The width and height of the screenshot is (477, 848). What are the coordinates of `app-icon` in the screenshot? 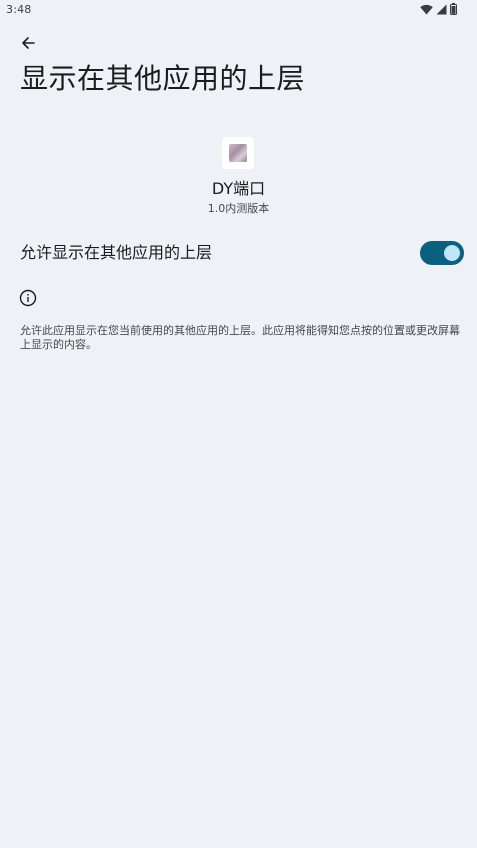 It's located at (238, 153).